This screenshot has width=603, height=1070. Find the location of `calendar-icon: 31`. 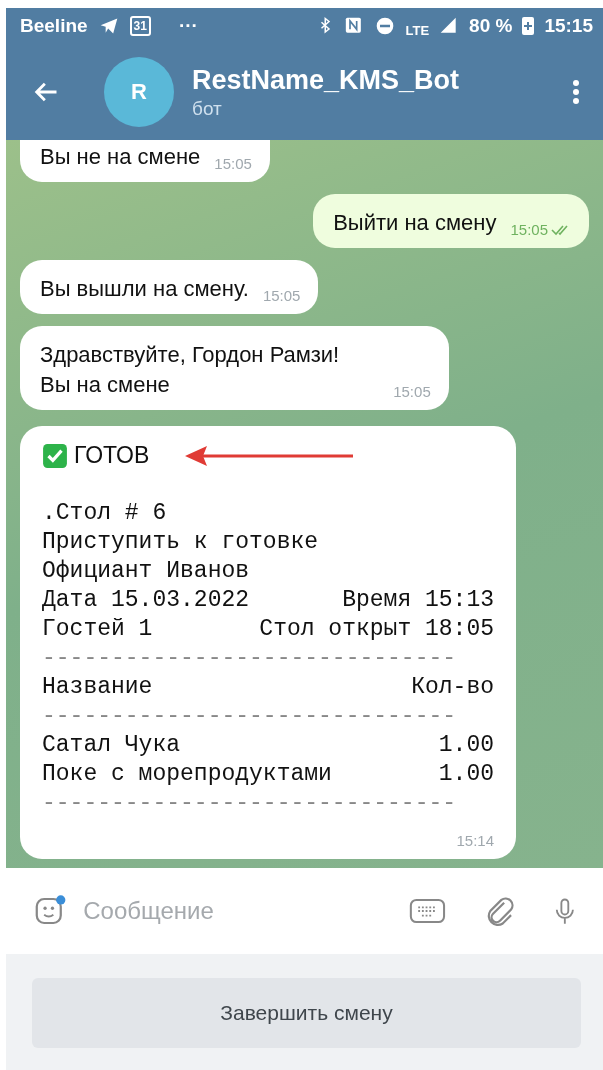

calendar-icon: 31 is located at coordinates (140, 26).